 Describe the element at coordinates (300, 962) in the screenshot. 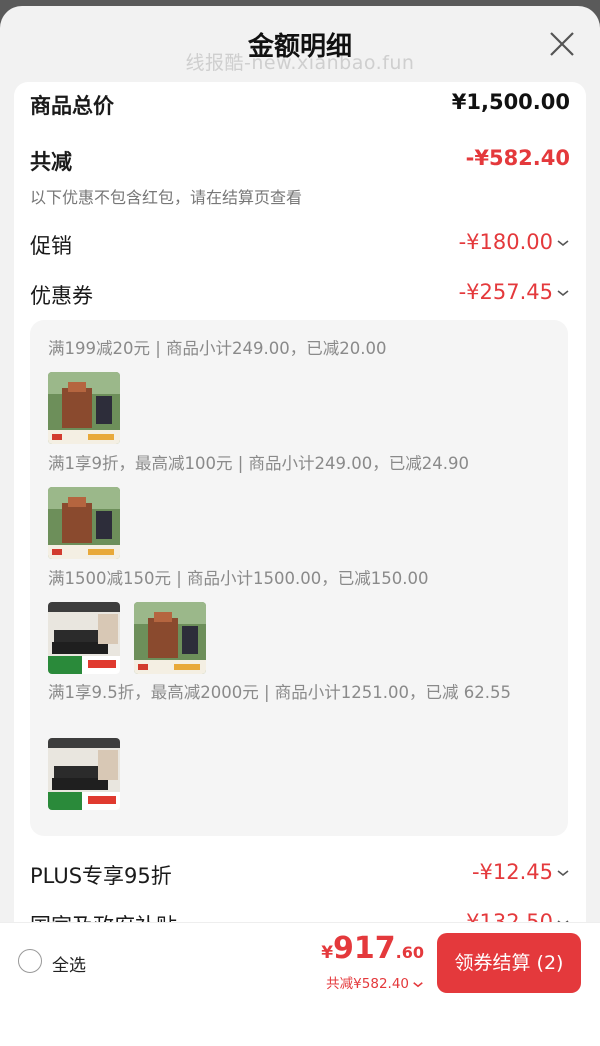

I see `checkout-bar: 全选 ¥917.60 共减¥582.40 领券结算 (2)` at that location.